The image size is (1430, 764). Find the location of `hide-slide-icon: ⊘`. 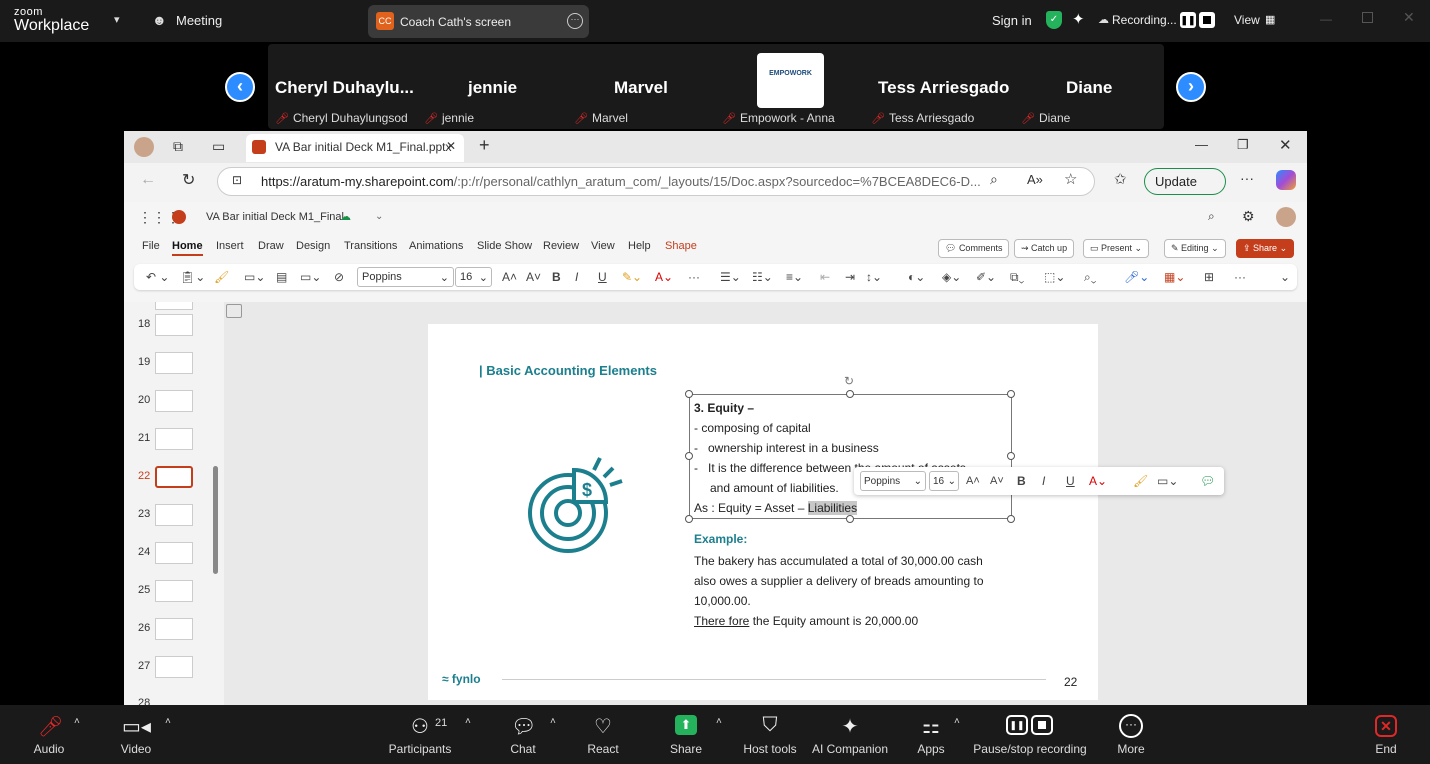

hide-slide-icon: ⊘ is located at coordinates (339, 277).